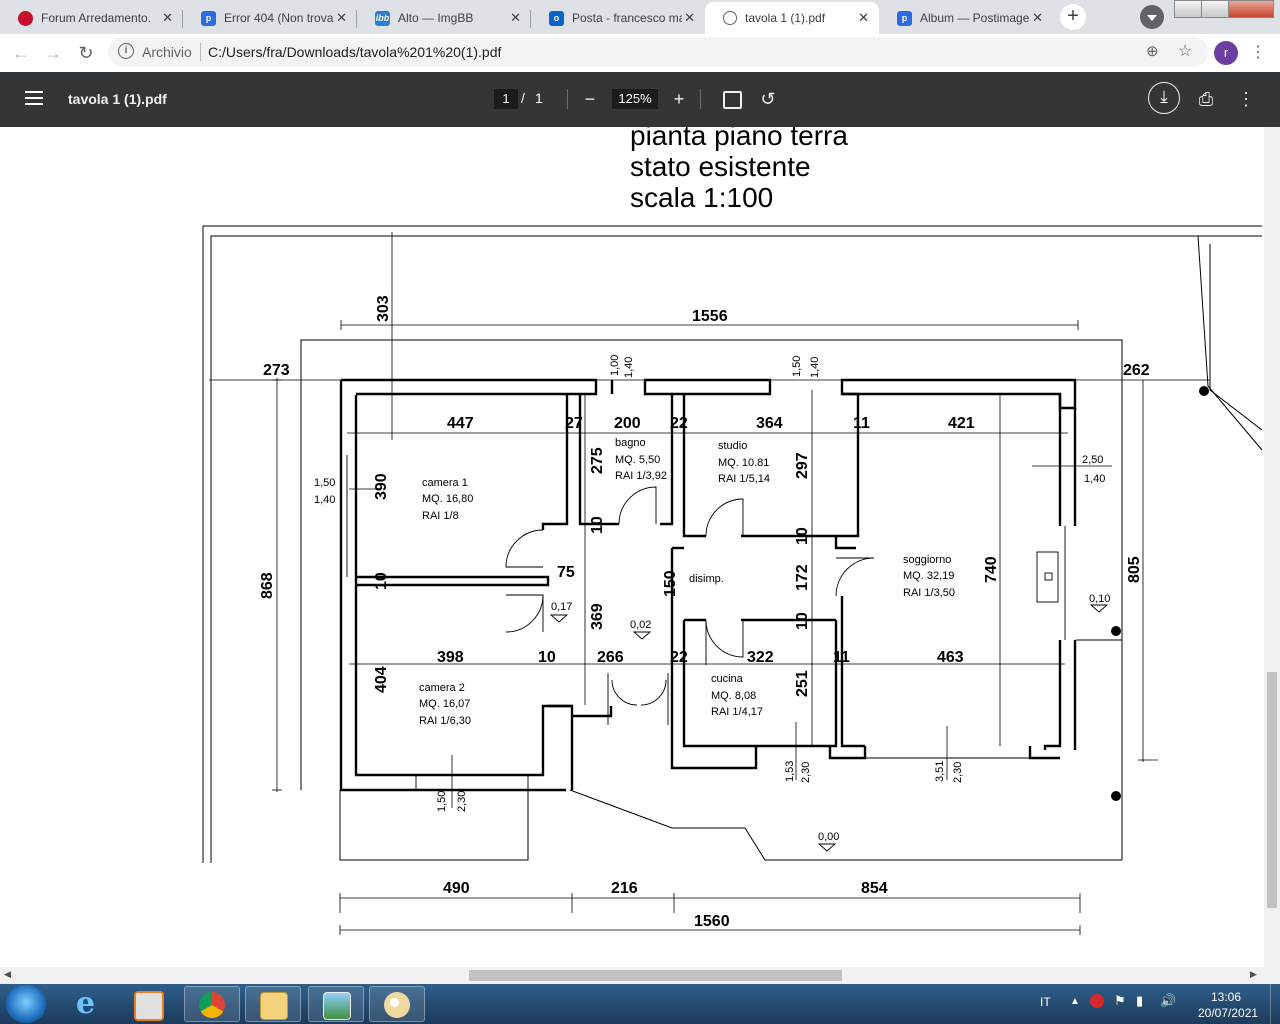 This screenshot has width=1280, height=1024. Describe the element at coordinates (627, 18) in the screenshot. I see `tab-title: Posta - francesco ma` at that location.